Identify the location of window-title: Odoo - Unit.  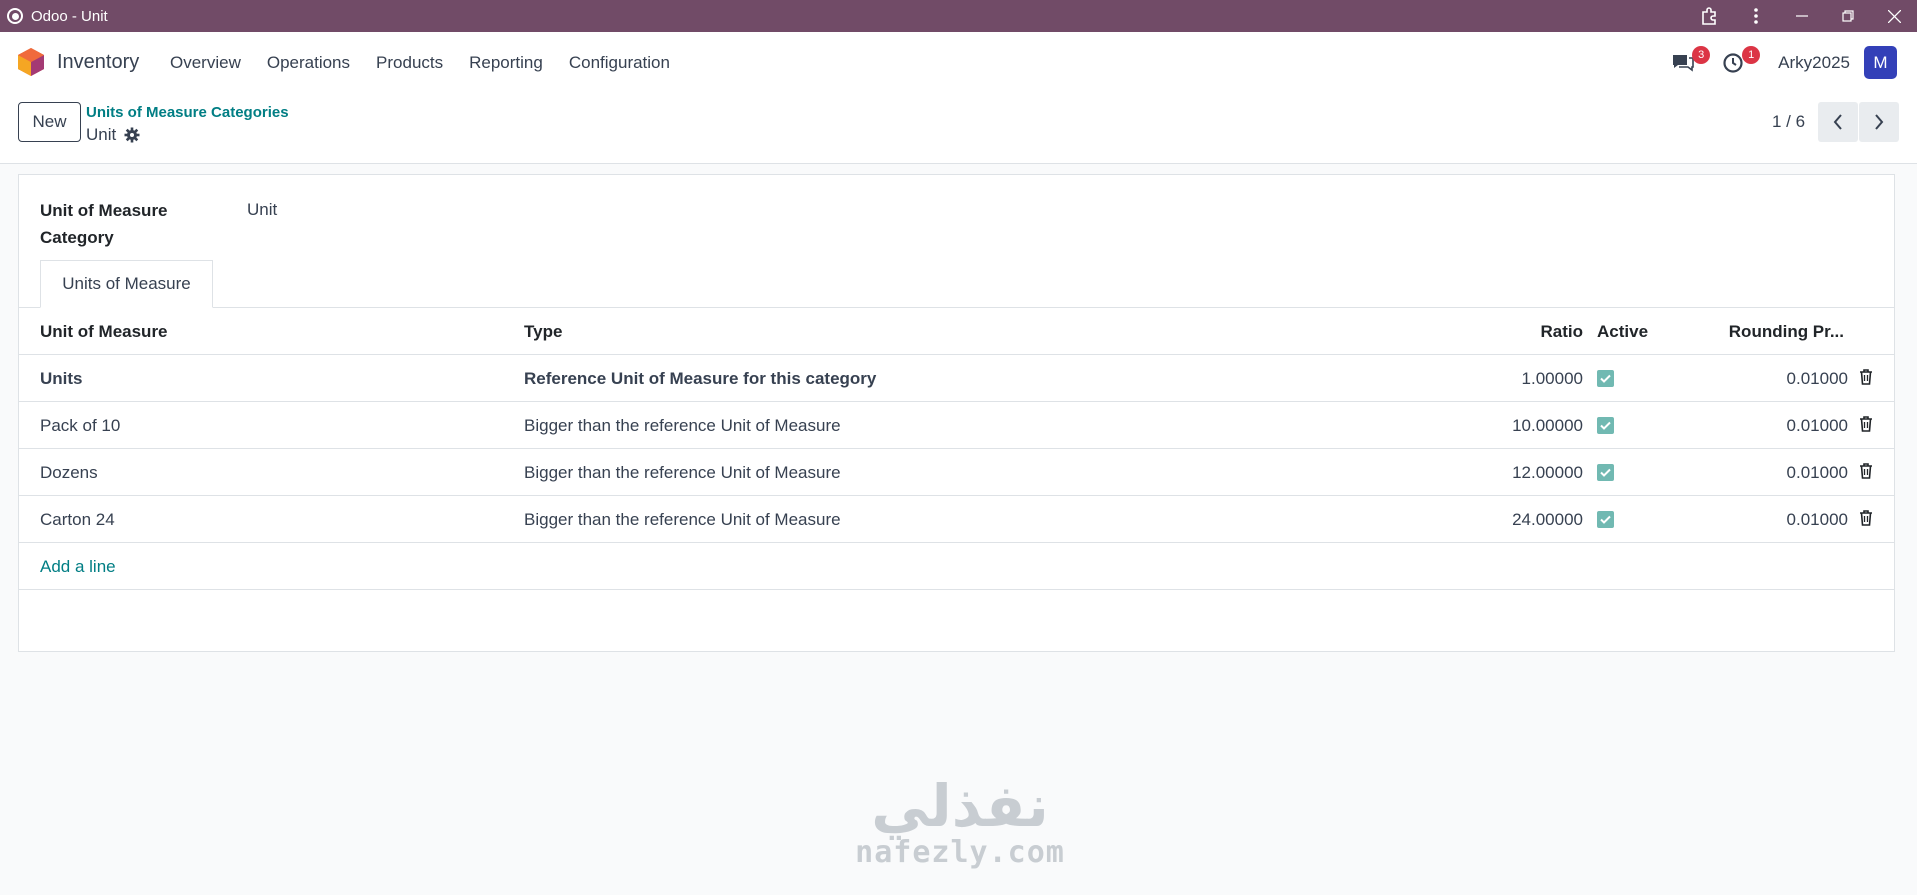
(69, 16).